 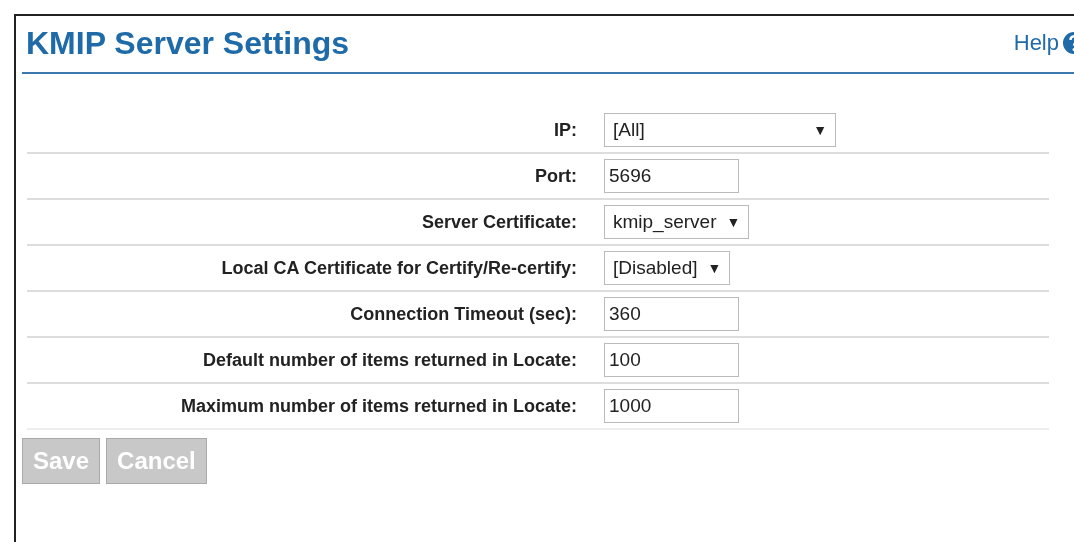 I want to click on dropdown: [Disabled] ▼, so click(x=667, y=268).